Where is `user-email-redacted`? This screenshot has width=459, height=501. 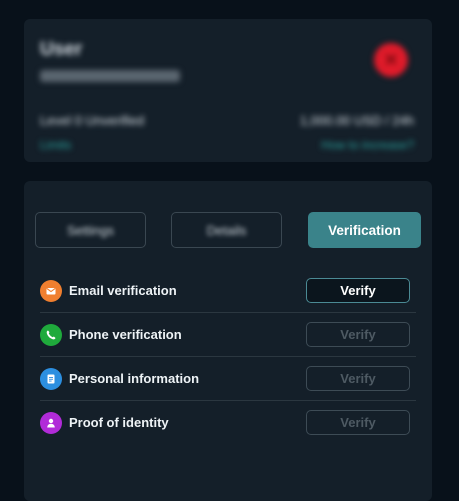 user-email-redacted is located at coordinates (110, 76).